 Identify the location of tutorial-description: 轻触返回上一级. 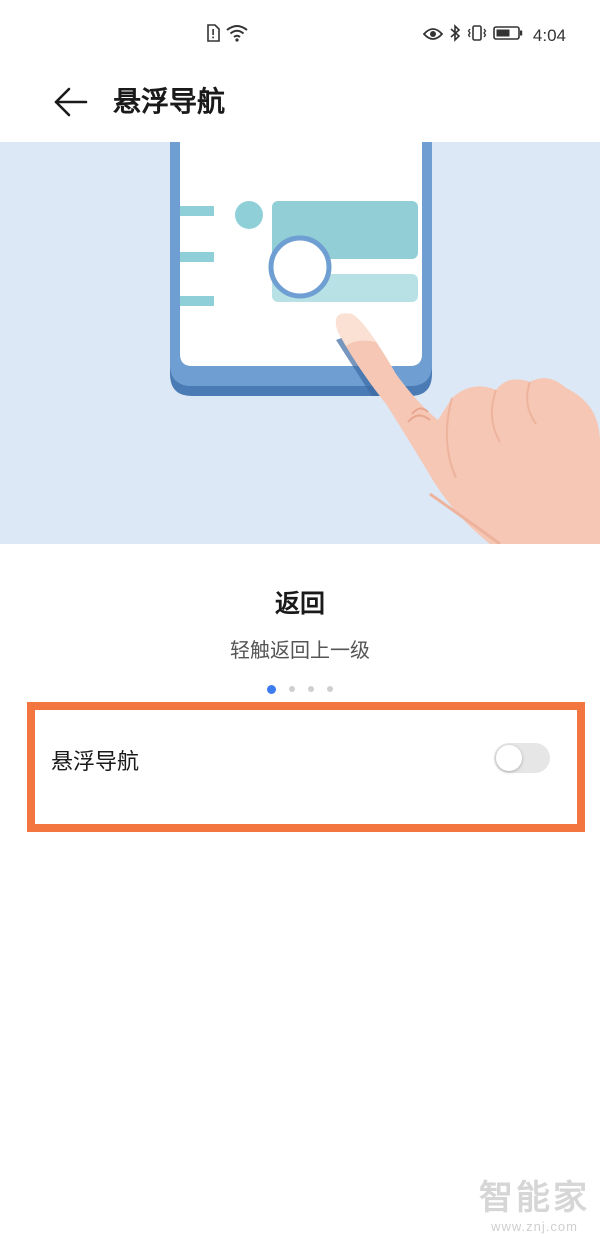
(300, 650).